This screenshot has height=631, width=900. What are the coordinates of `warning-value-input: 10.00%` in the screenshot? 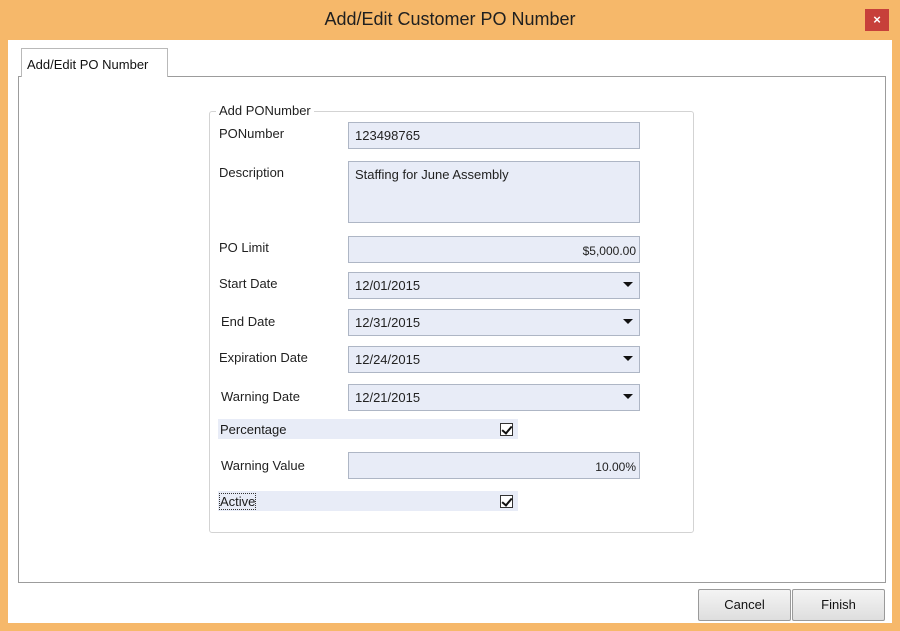 It's located at (494, 465).